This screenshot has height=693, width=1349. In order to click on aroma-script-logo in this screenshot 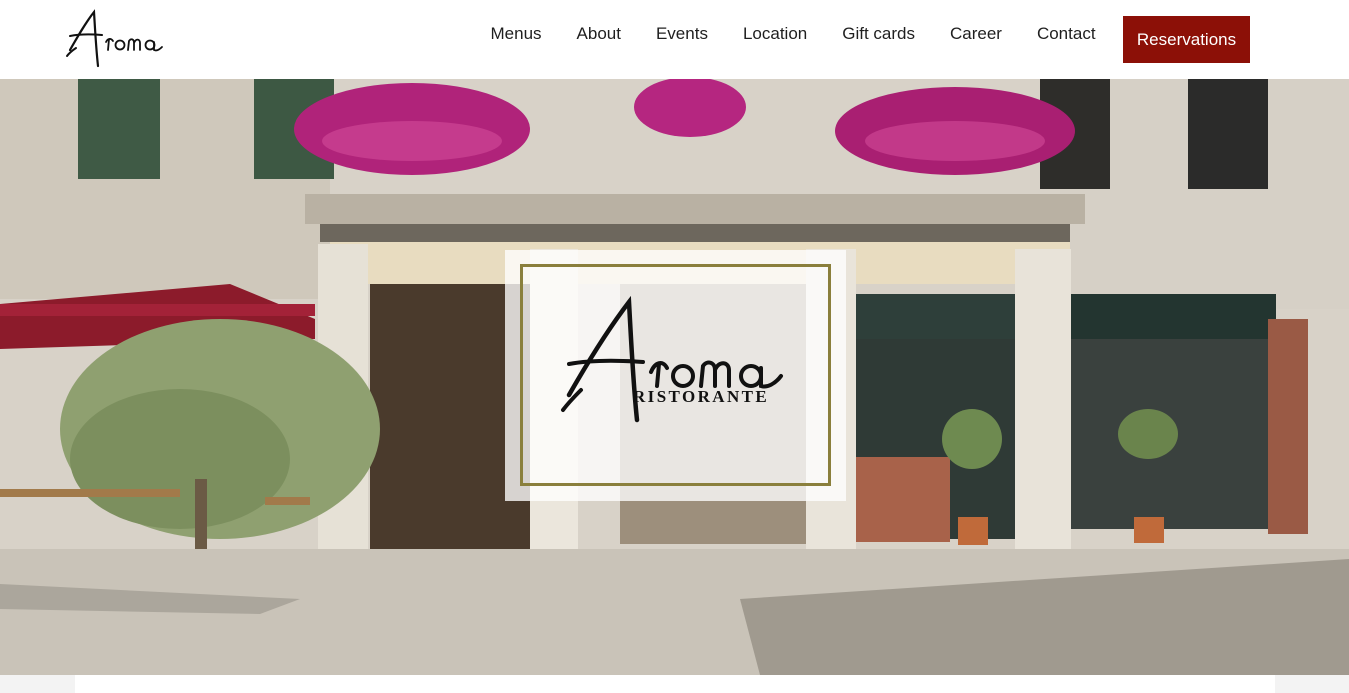, I will do `click(114, 38)`.